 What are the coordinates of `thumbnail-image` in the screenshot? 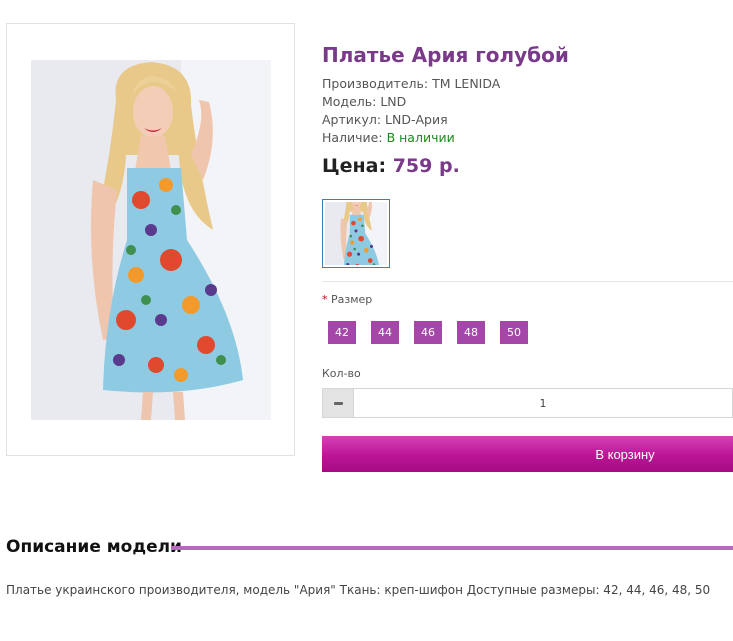 It's located at (356, 233).